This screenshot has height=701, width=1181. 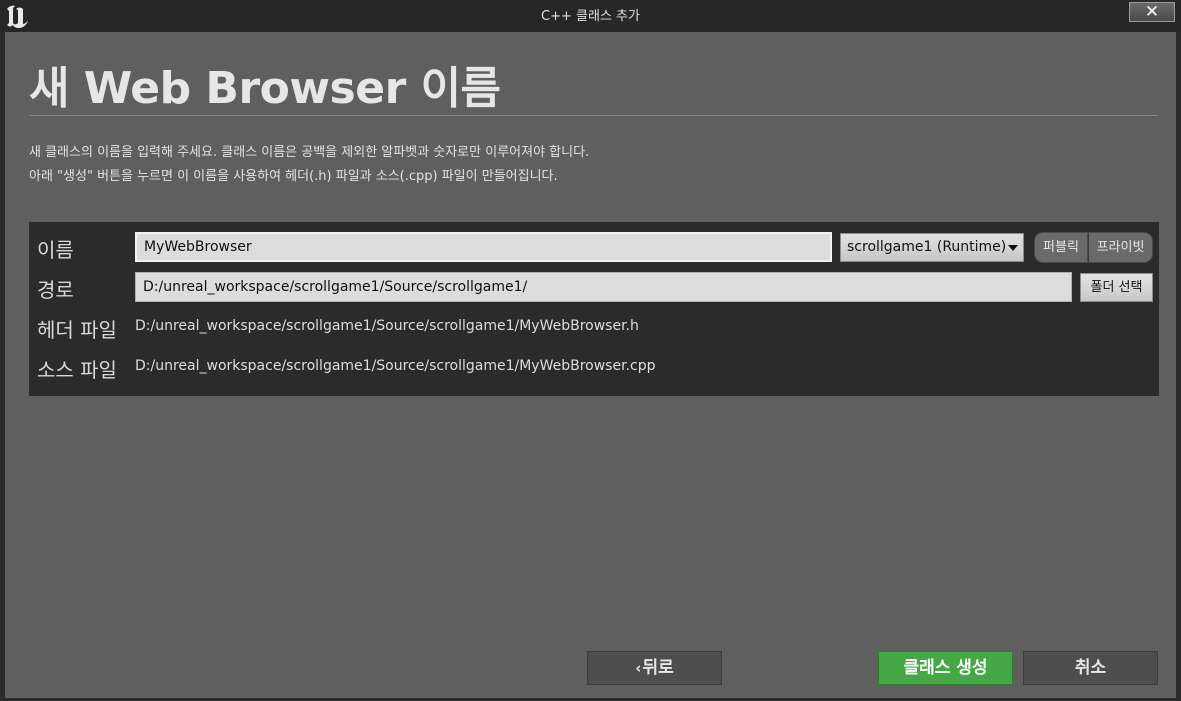 I want to click on create-class-button: 클래스 생성, so click(x=945, y=668).